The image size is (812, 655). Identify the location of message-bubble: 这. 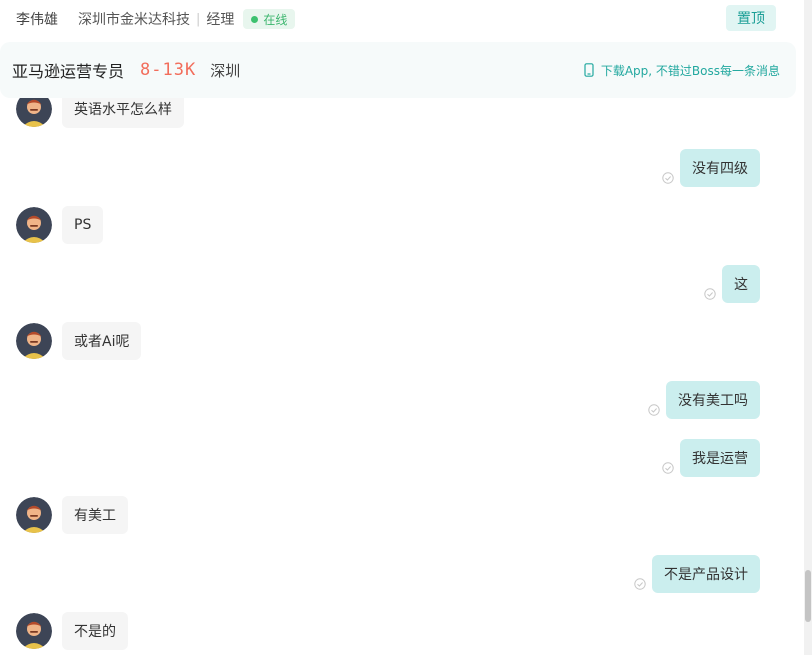
(741, 284).